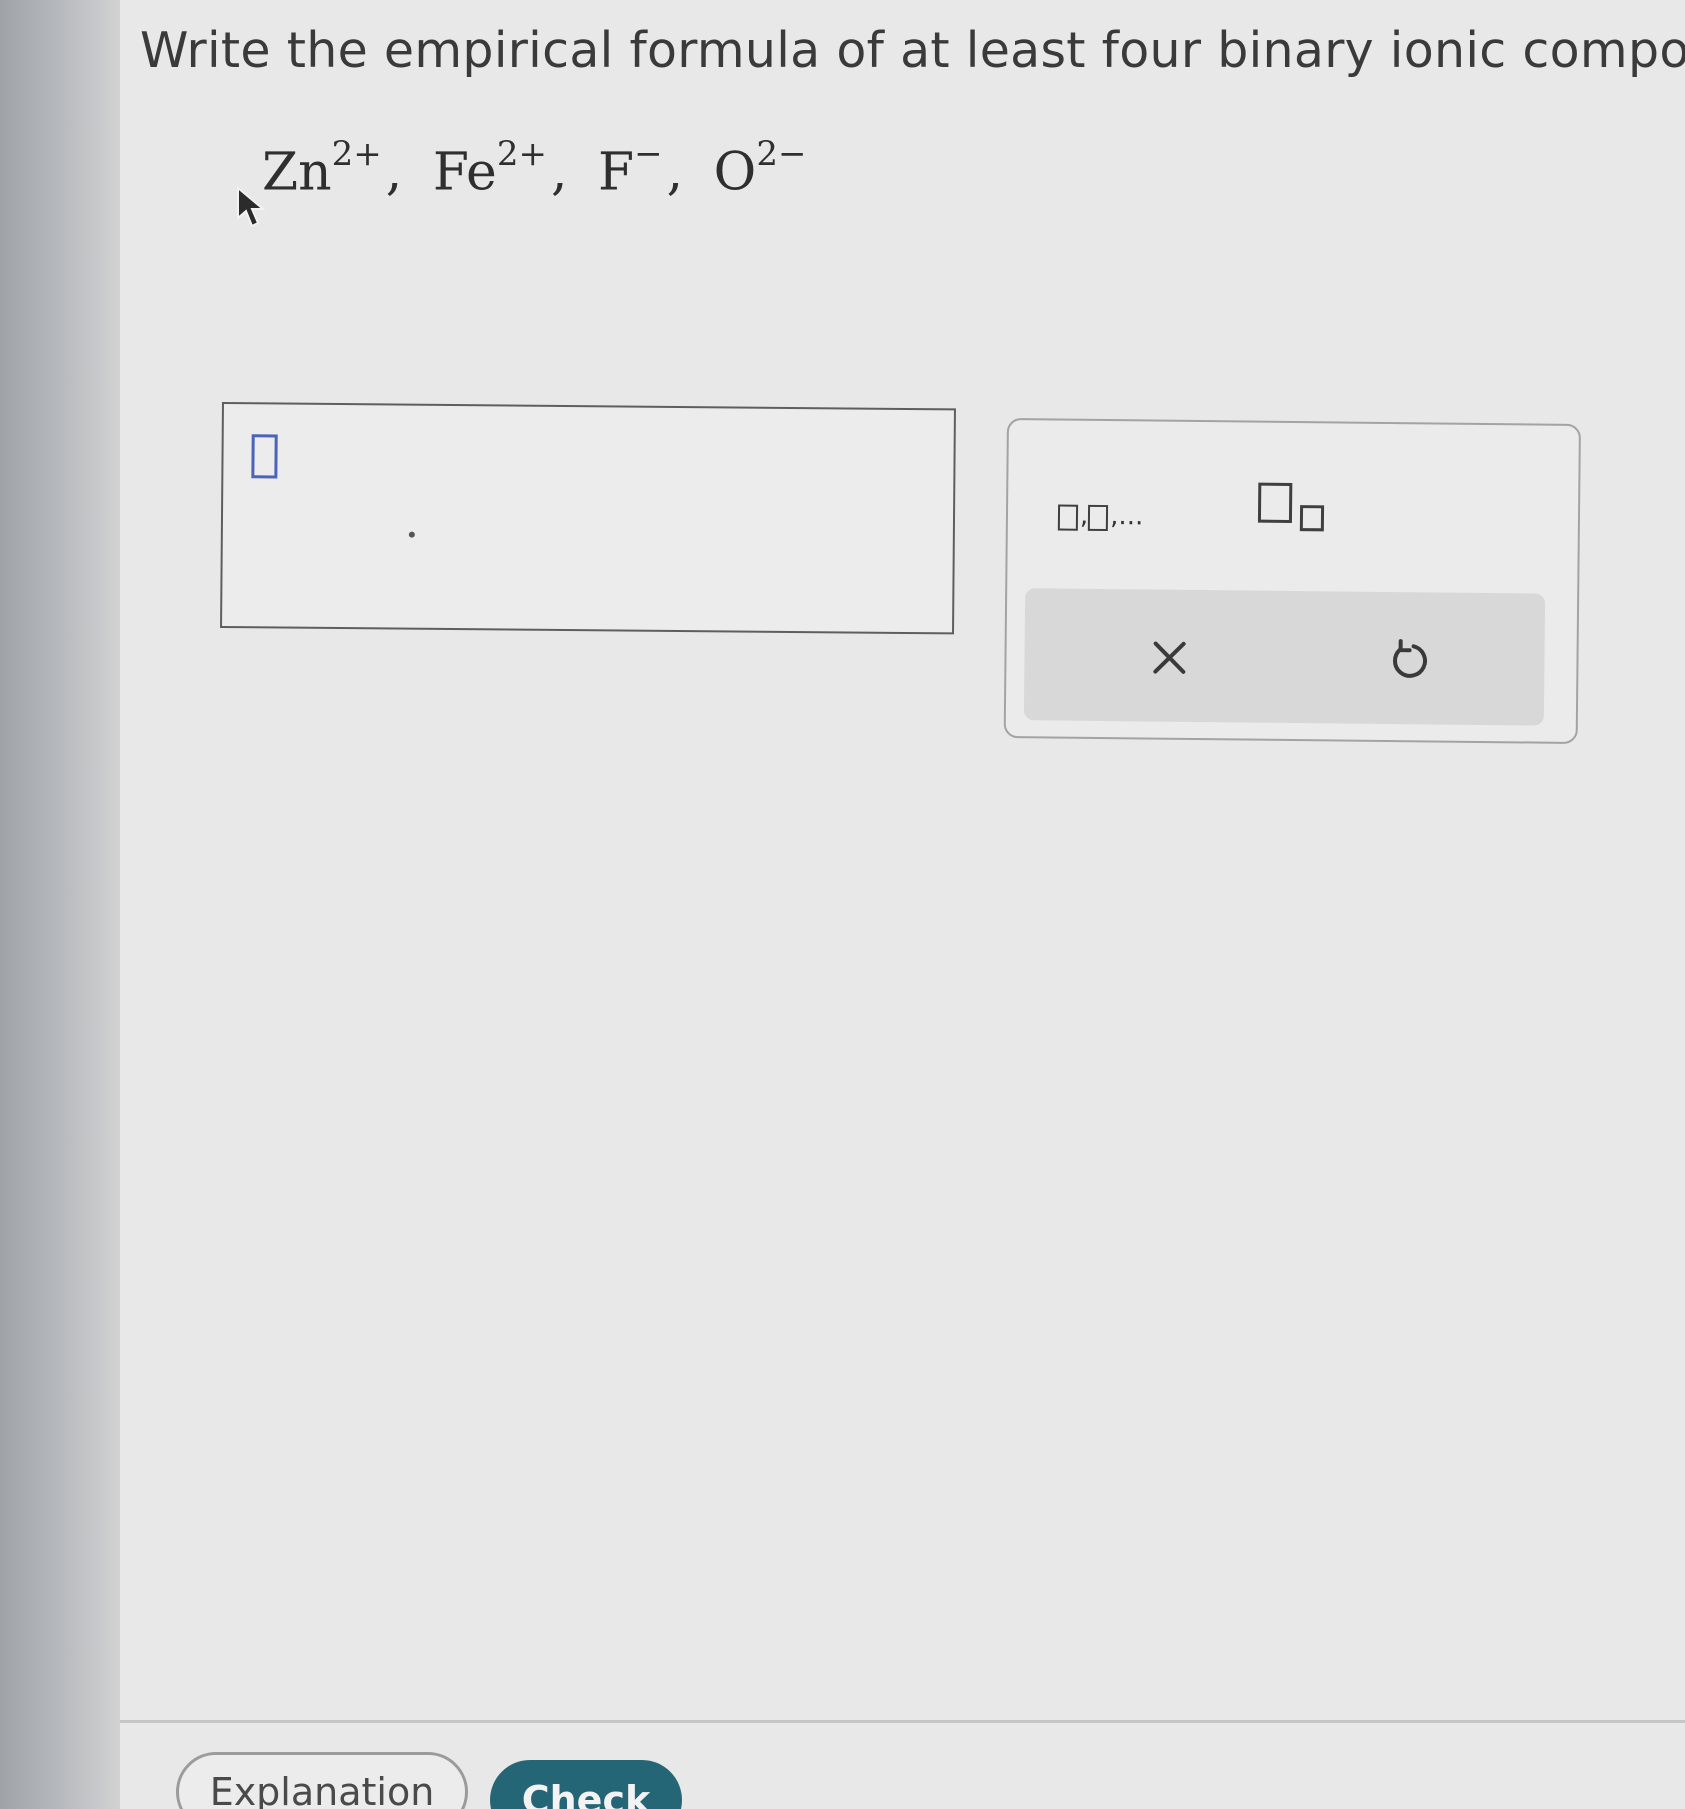 This screenshot has height=1809, width=1685. I want to click on ion-f: F−, so click(630, 168).